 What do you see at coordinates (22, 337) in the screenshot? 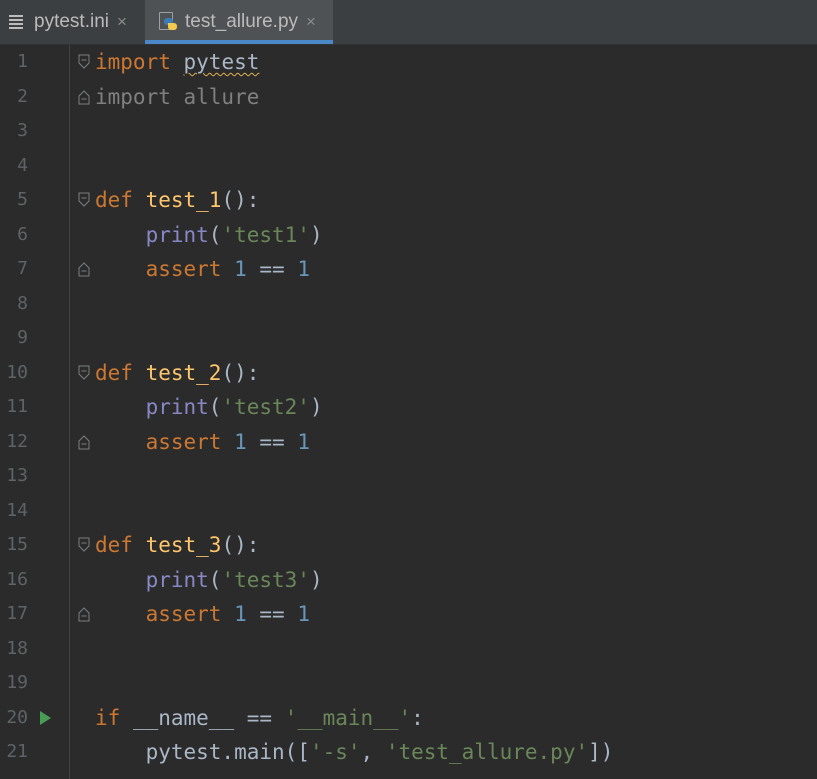
I see `line-number: 9` at bounding box center [22, 337].